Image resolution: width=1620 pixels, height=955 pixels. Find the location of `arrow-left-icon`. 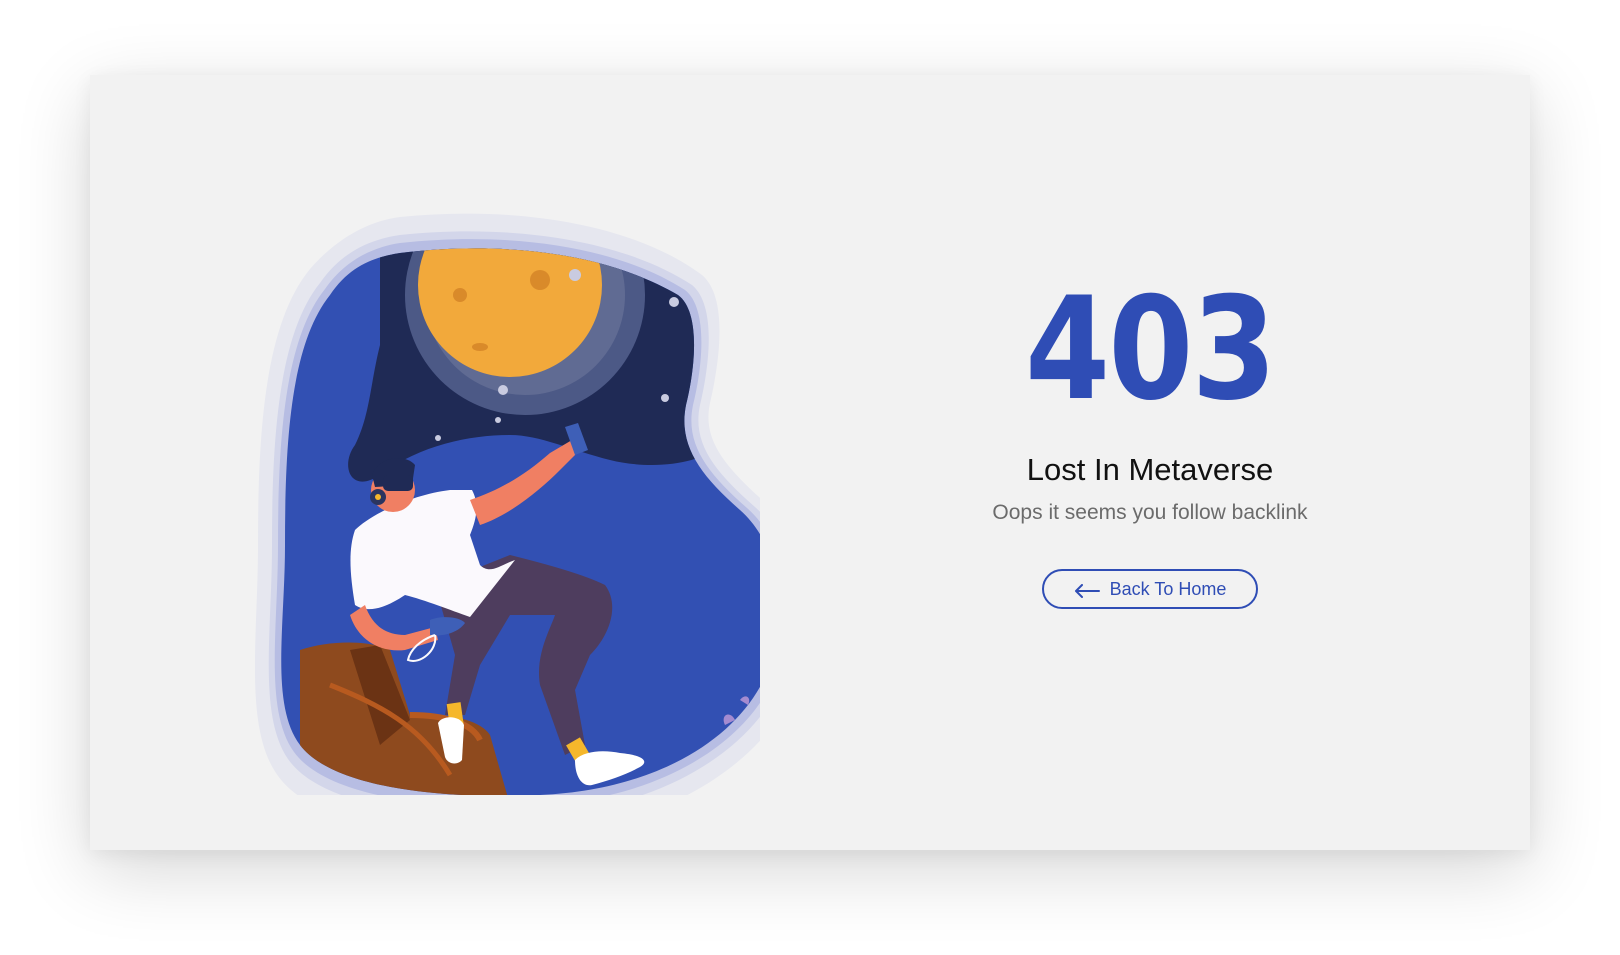

arrow-left-icon is located at coordinates (1087, 590).